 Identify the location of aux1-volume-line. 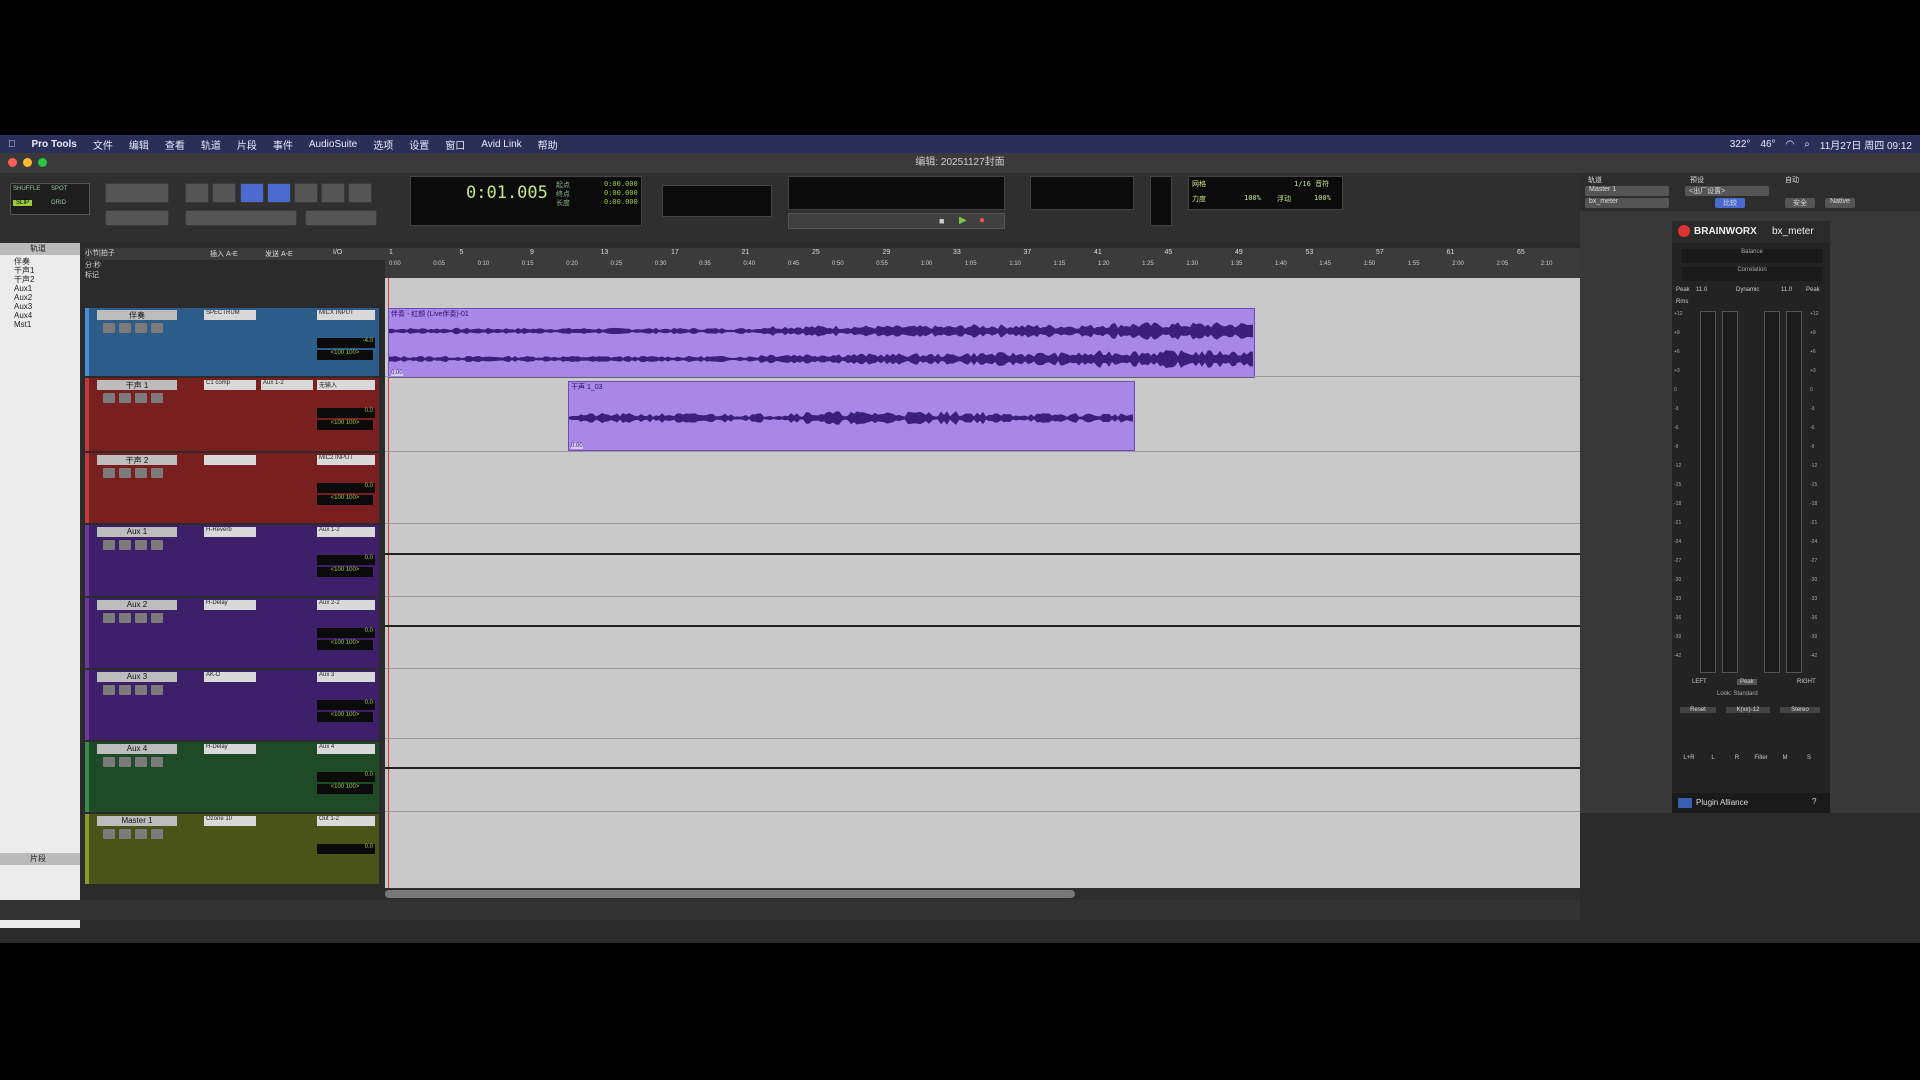
(982, 554).